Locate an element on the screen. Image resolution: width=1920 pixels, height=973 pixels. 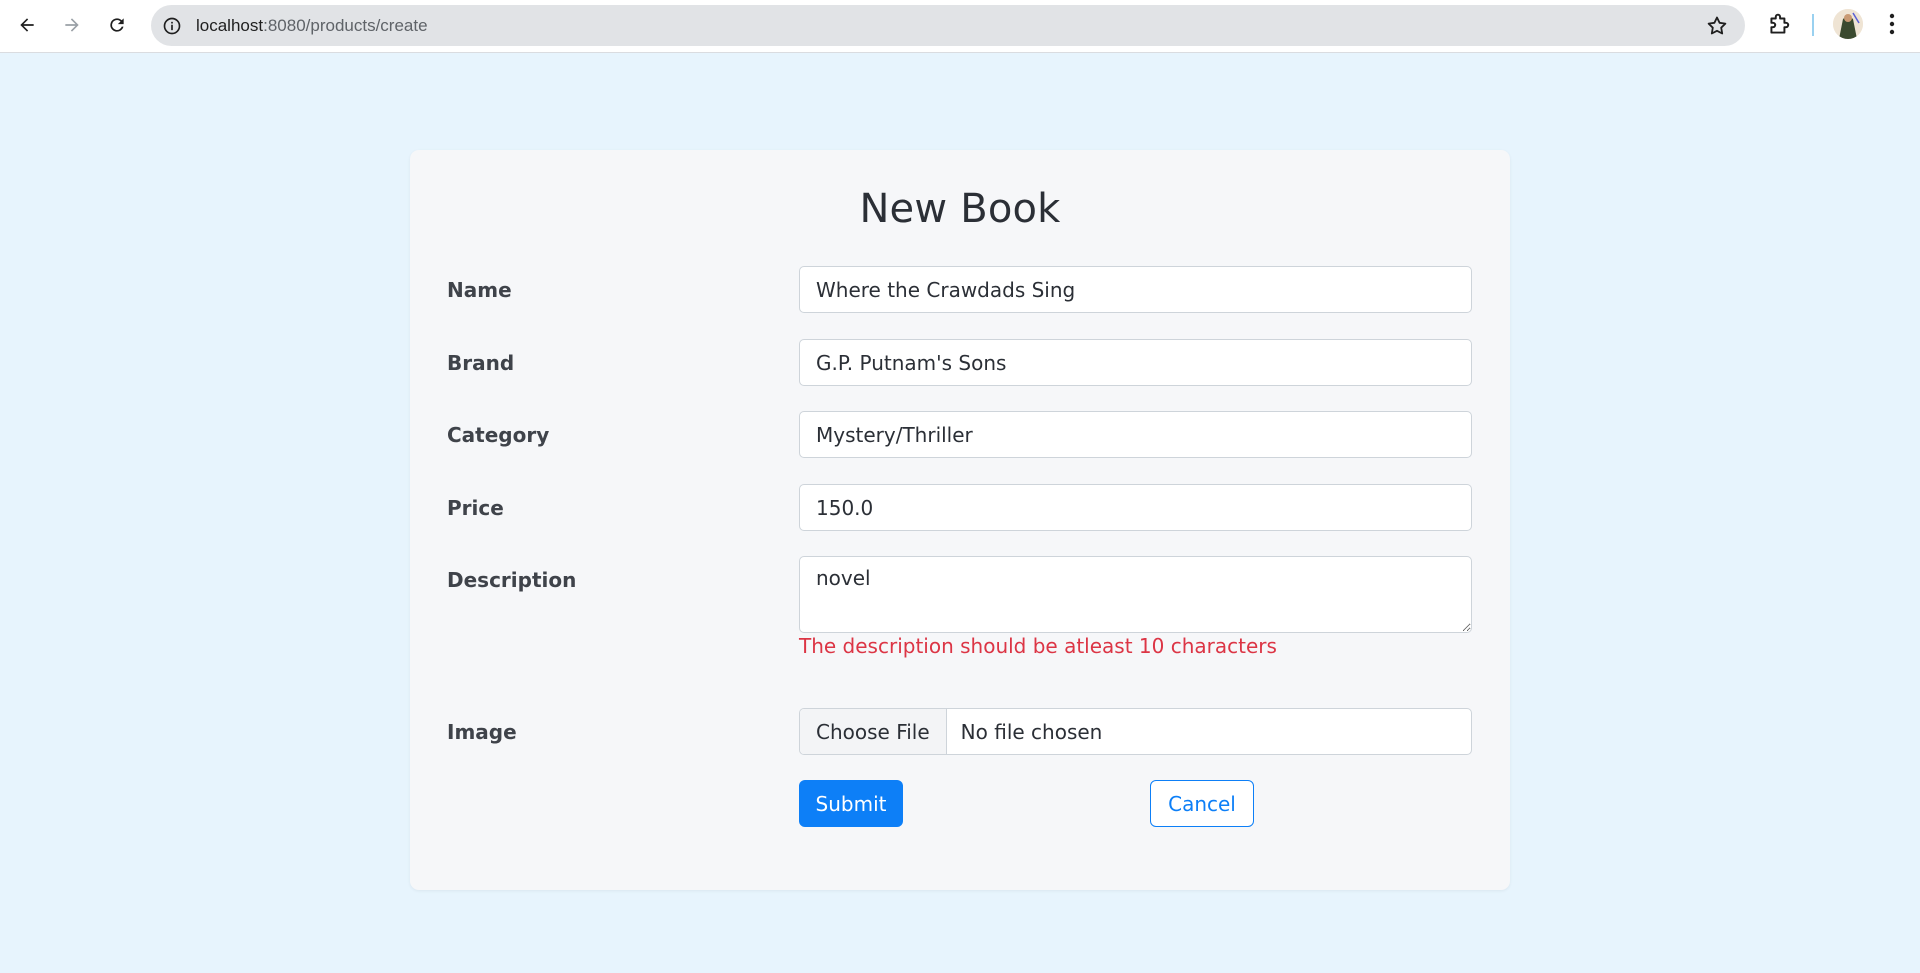
cancel-button: Cancel is located at coordinates (1202, 803).